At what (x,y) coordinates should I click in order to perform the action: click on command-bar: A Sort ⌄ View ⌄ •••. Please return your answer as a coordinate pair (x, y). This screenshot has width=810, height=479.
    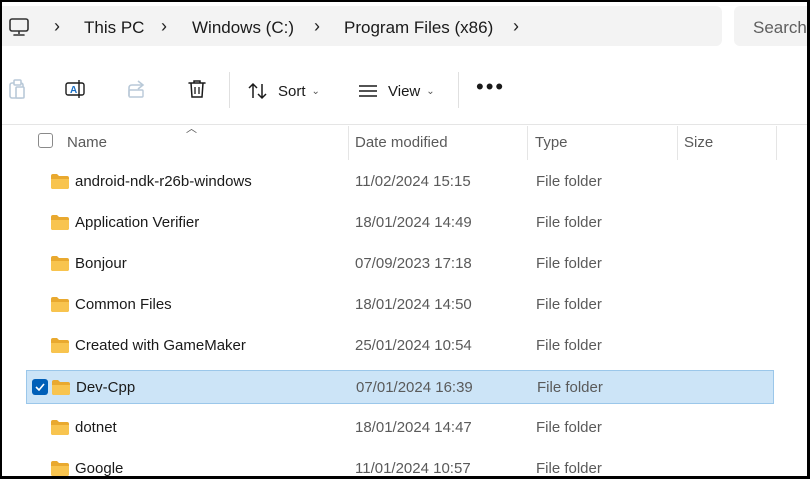
    Looking at the image, I should click on (404, 89).